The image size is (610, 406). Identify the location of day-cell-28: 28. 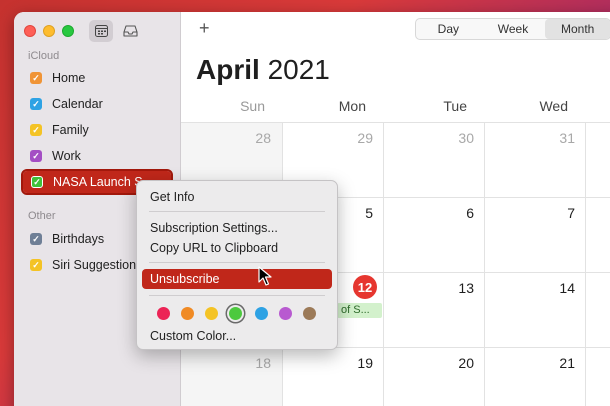
(256, 138).